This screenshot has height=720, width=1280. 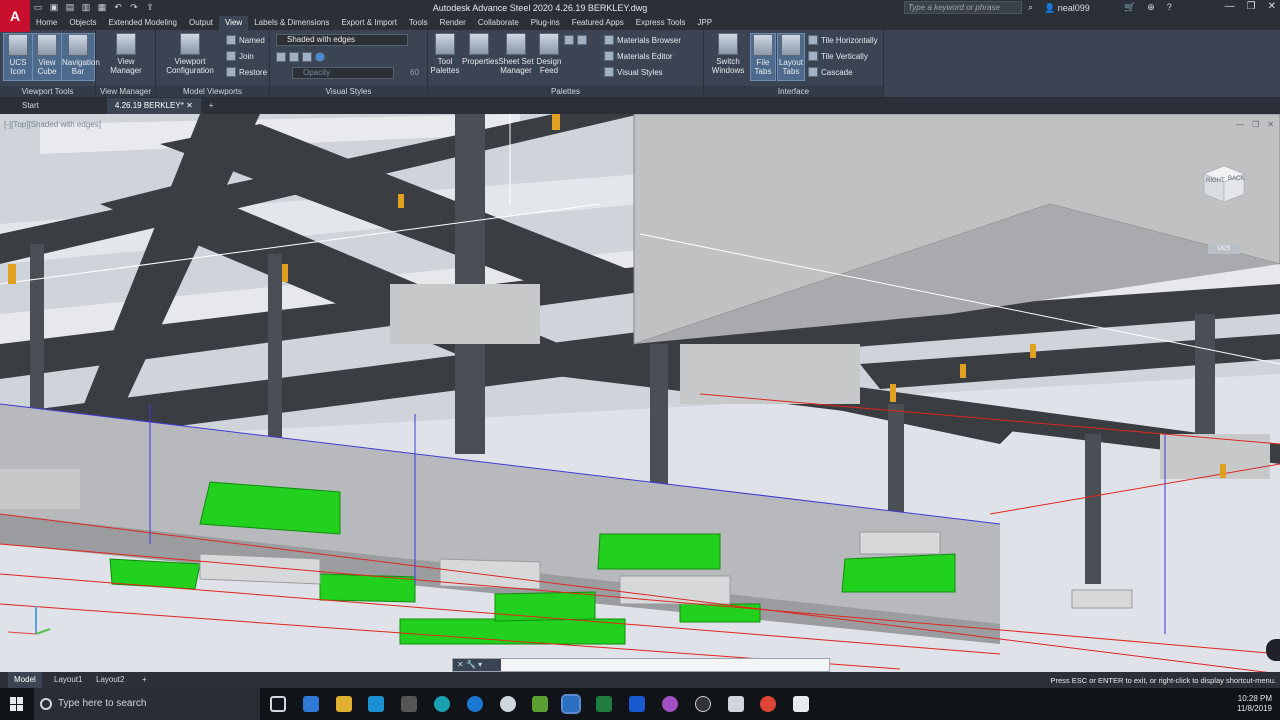 What do you see at coordinates (704, 23) in the screenshot?
I see `ribbon-tab-jpp: JPP` at bounding box center [704, 23].